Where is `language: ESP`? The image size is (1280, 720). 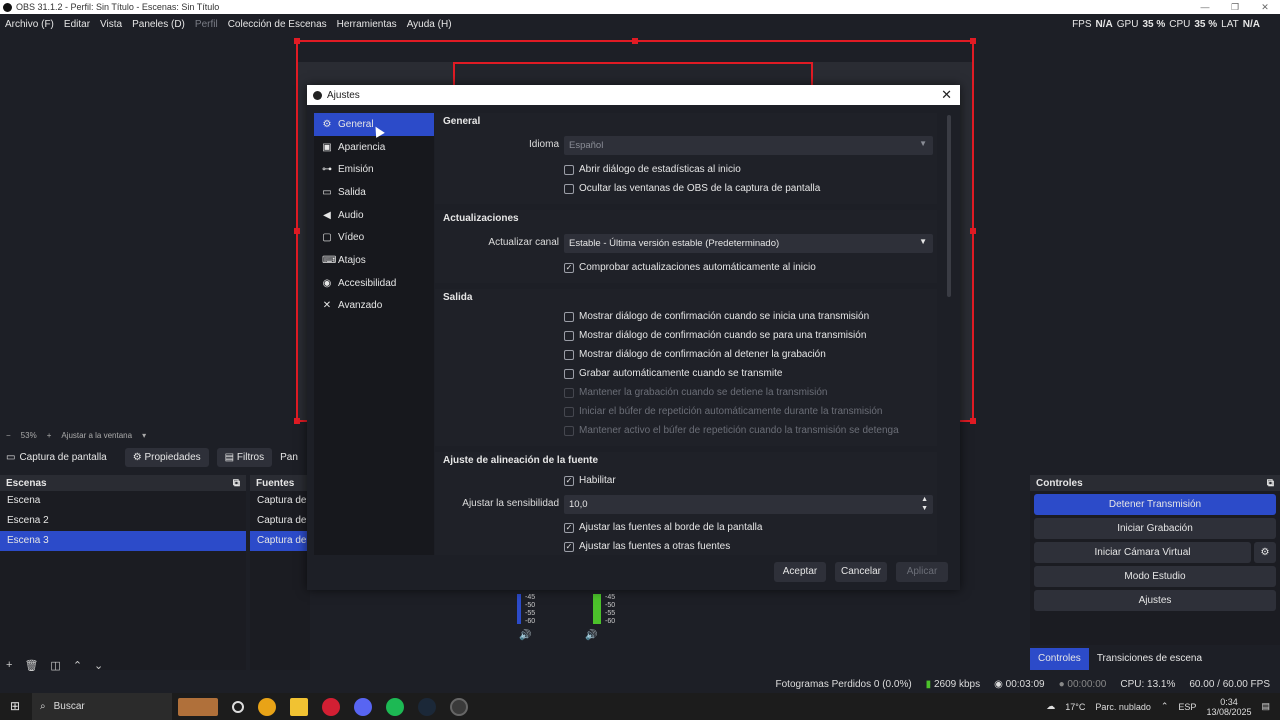 language: ESP is located at coordinates (1187, 707).